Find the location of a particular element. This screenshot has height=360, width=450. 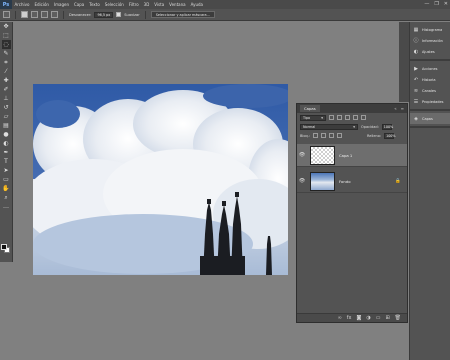

zoom-icon: ⌕ is located at coordinates (6, 197).